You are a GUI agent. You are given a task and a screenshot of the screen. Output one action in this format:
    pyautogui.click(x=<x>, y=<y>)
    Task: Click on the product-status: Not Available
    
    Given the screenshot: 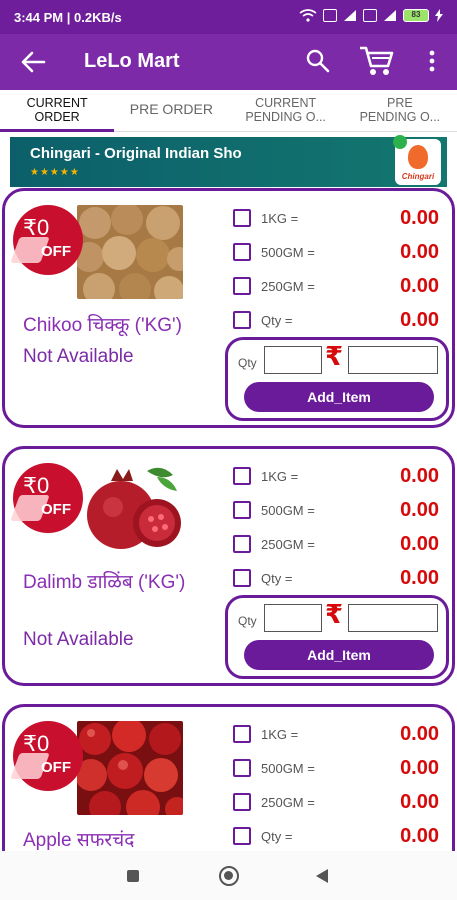 What is the action you would take?
    pyautogui.click(x=78, y=356)
    